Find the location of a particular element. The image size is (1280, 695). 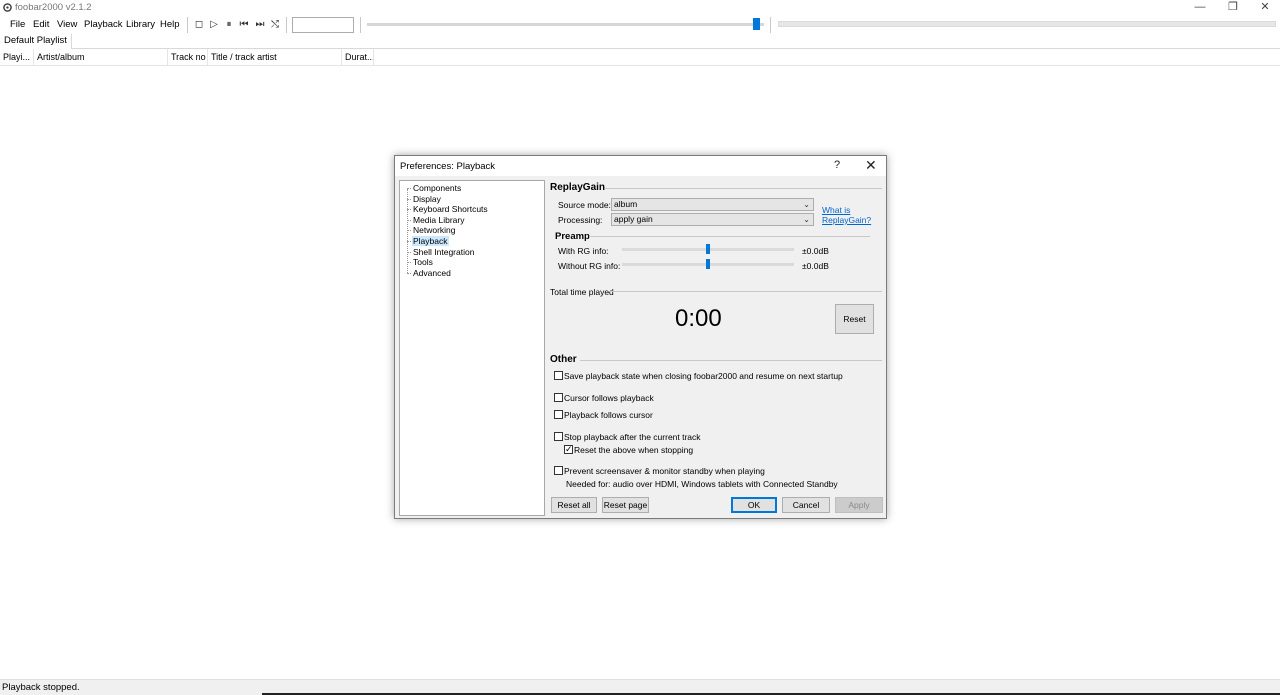

play-icon: ▷ is located at coordinates (214, 24).